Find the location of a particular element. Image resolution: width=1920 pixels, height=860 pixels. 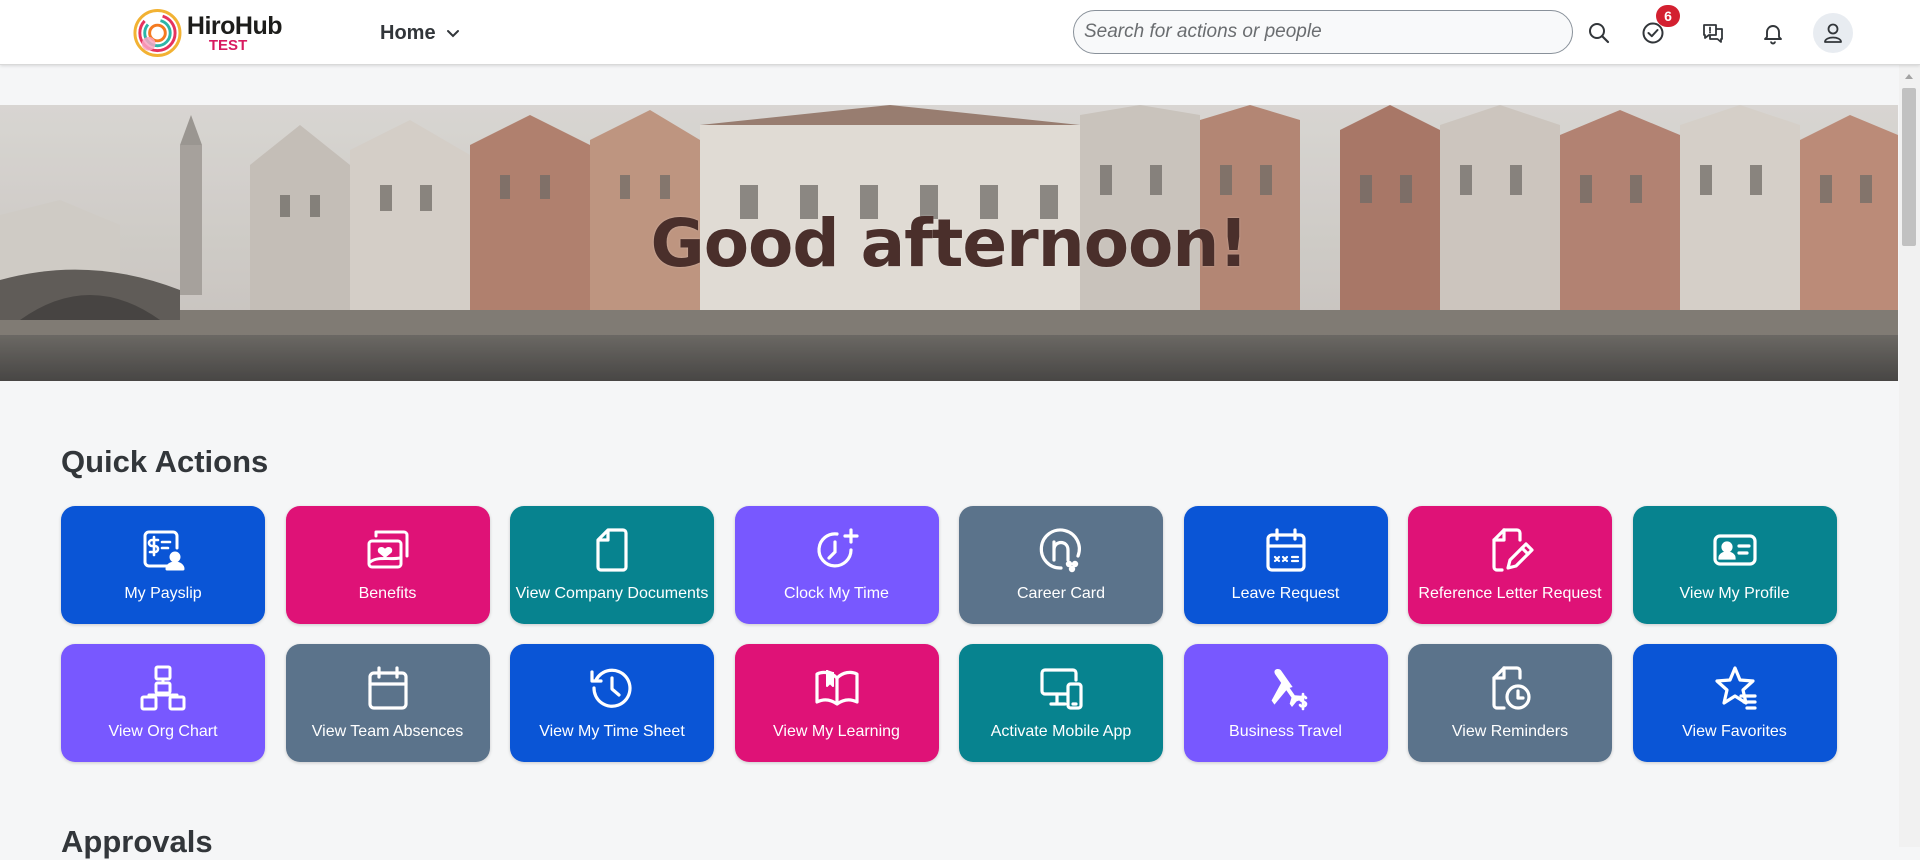

quick-action-tile: View Favorites is located at coordinates (1734, 703).